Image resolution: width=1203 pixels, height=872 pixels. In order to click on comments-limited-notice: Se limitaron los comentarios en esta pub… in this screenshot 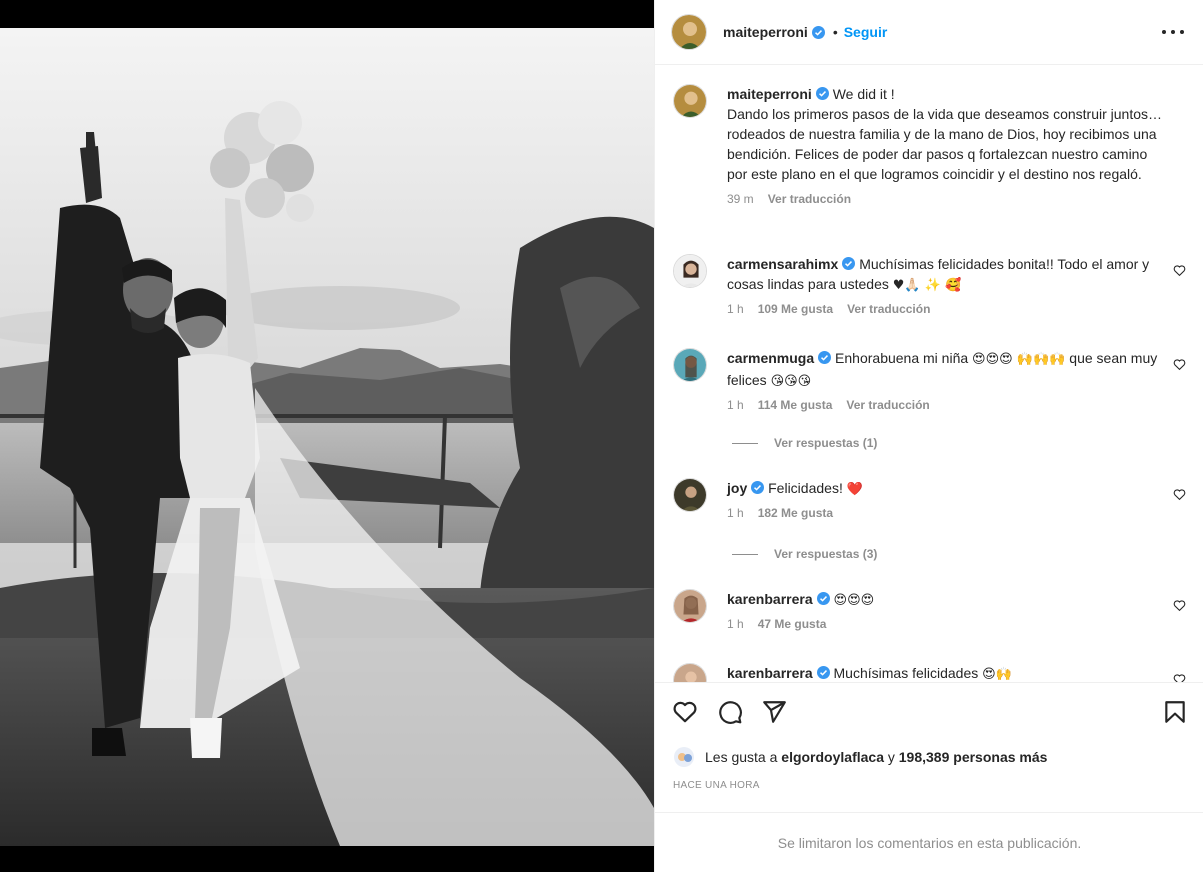, I will do `click(929, 842)`.